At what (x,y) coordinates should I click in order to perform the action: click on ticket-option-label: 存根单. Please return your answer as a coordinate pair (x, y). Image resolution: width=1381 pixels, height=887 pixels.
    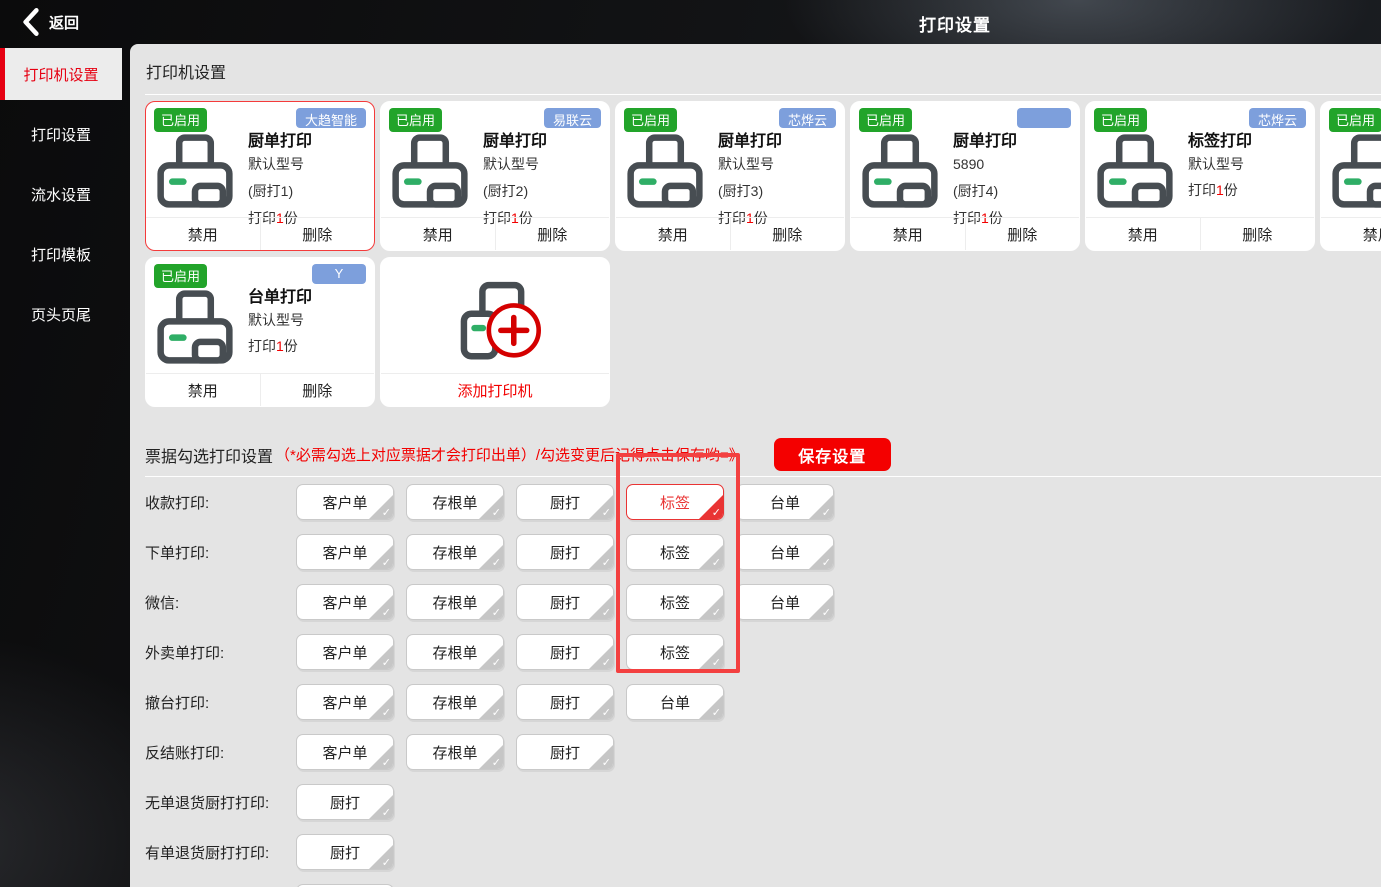
    Looking at the image, I should click on (455, 653).